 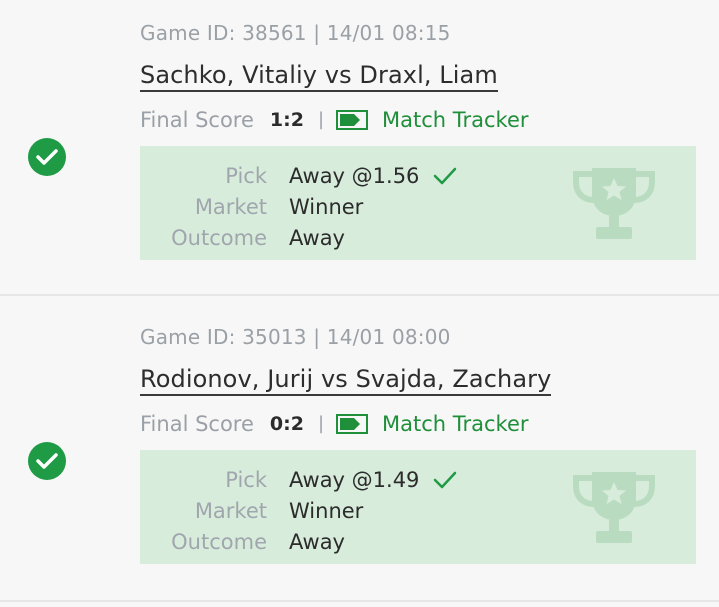 What do you see at coordinates (346, 380) in the screenshot?
I see `match-title-link: Rodionov, Jurij vs Svajda, Zachary` at bounding box center [346, 380].